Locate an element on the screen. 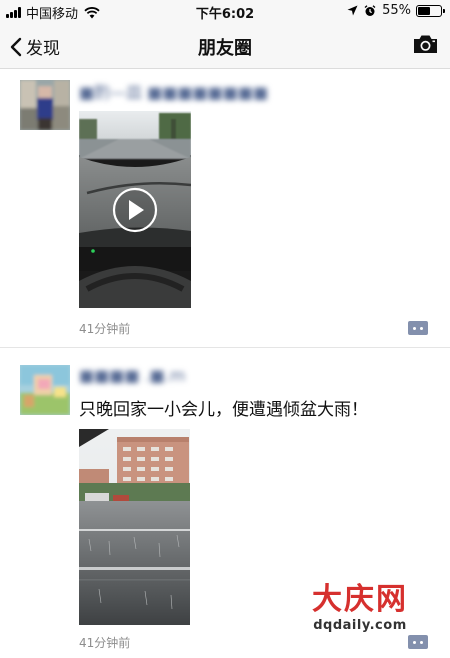 The height and width of the screenshot is (658, 450). photo-rainy-street is located at coordinates (134, 527).